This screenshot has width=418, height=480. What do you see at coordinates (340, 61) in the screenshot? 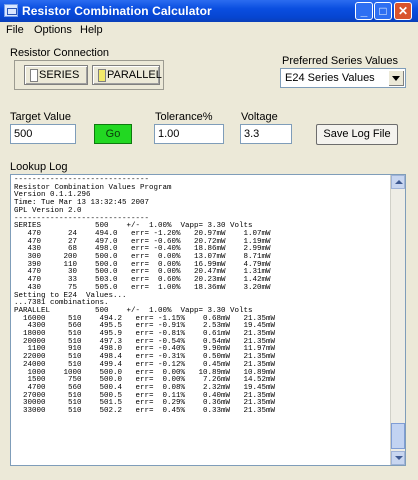
I see `preferred-series-heading: Preferred Series Values` at bounding box center [340, 61].